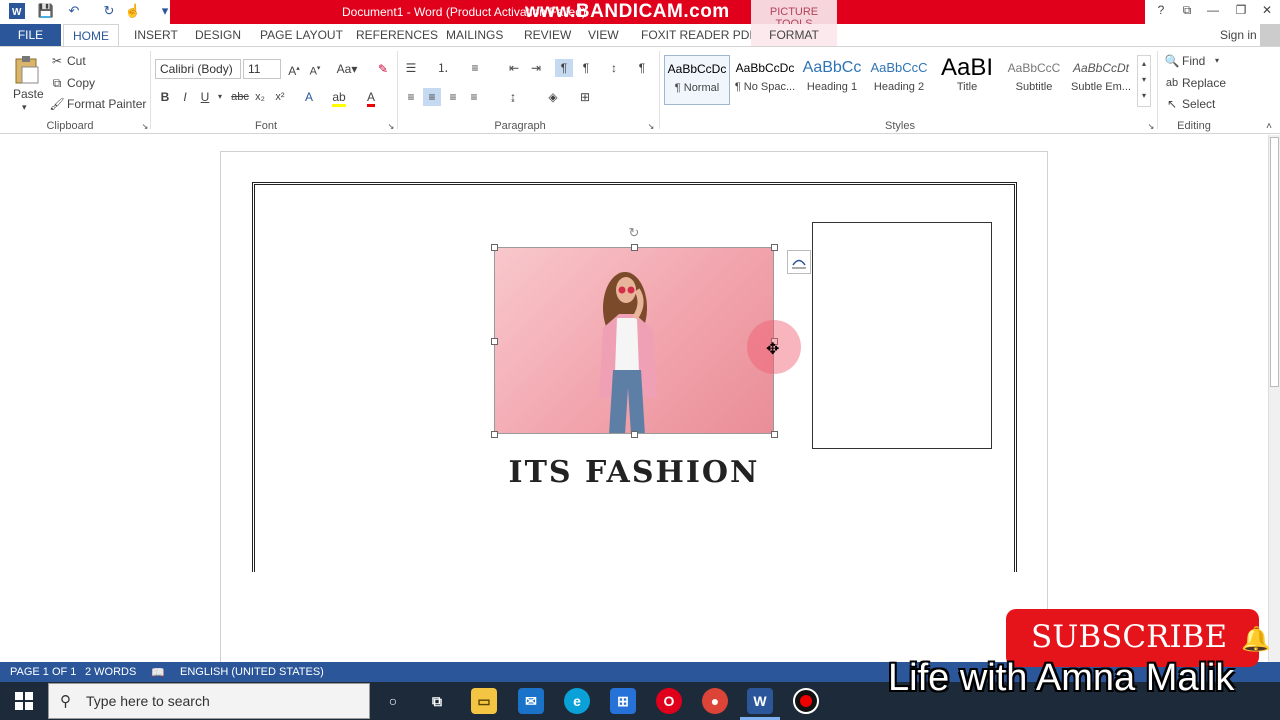 The image size is (1280, 720). Describe the element at coordinates (81, 83) in the screenshot. I see `copy-button: Copy` at that location.